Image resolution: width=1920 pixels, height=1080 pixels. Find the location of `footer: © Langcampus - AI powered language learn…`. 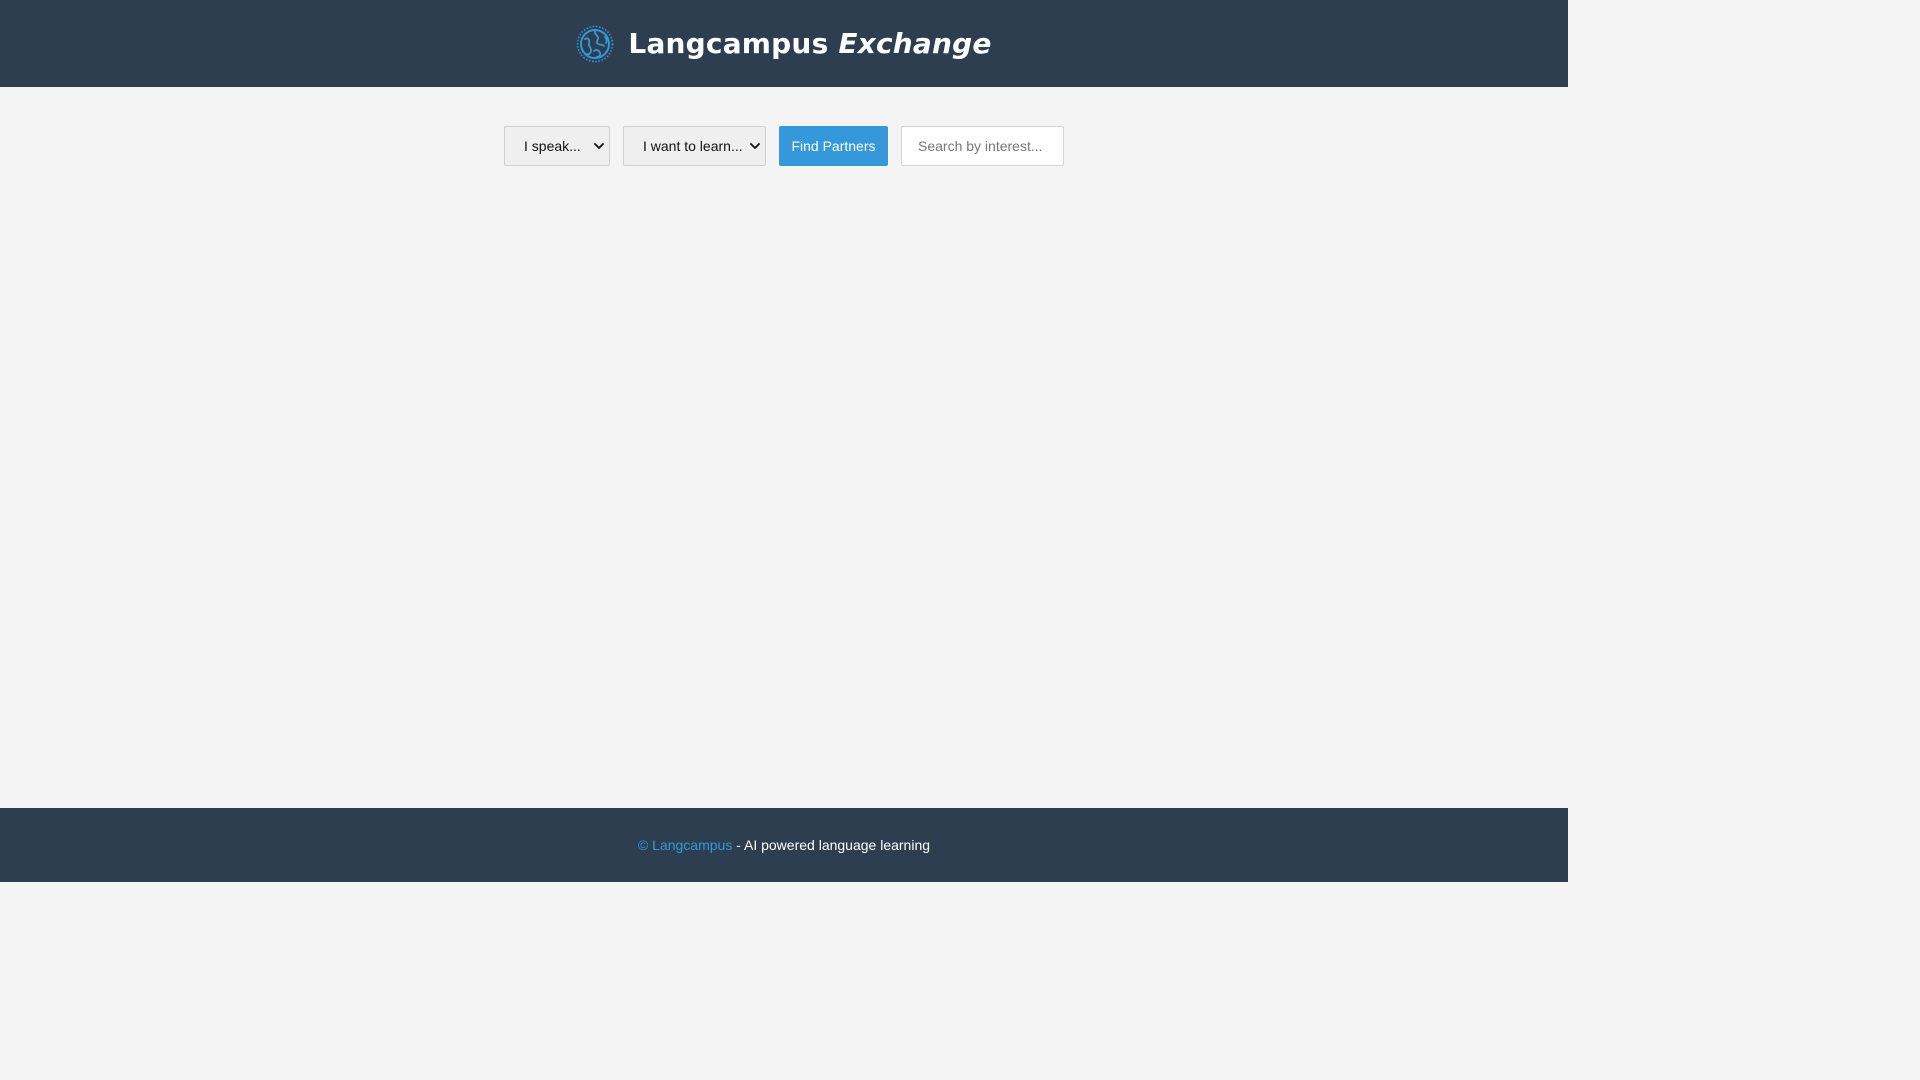

footer: © Langcampus - AI powered language learn… is located at coordinates (784, 845).